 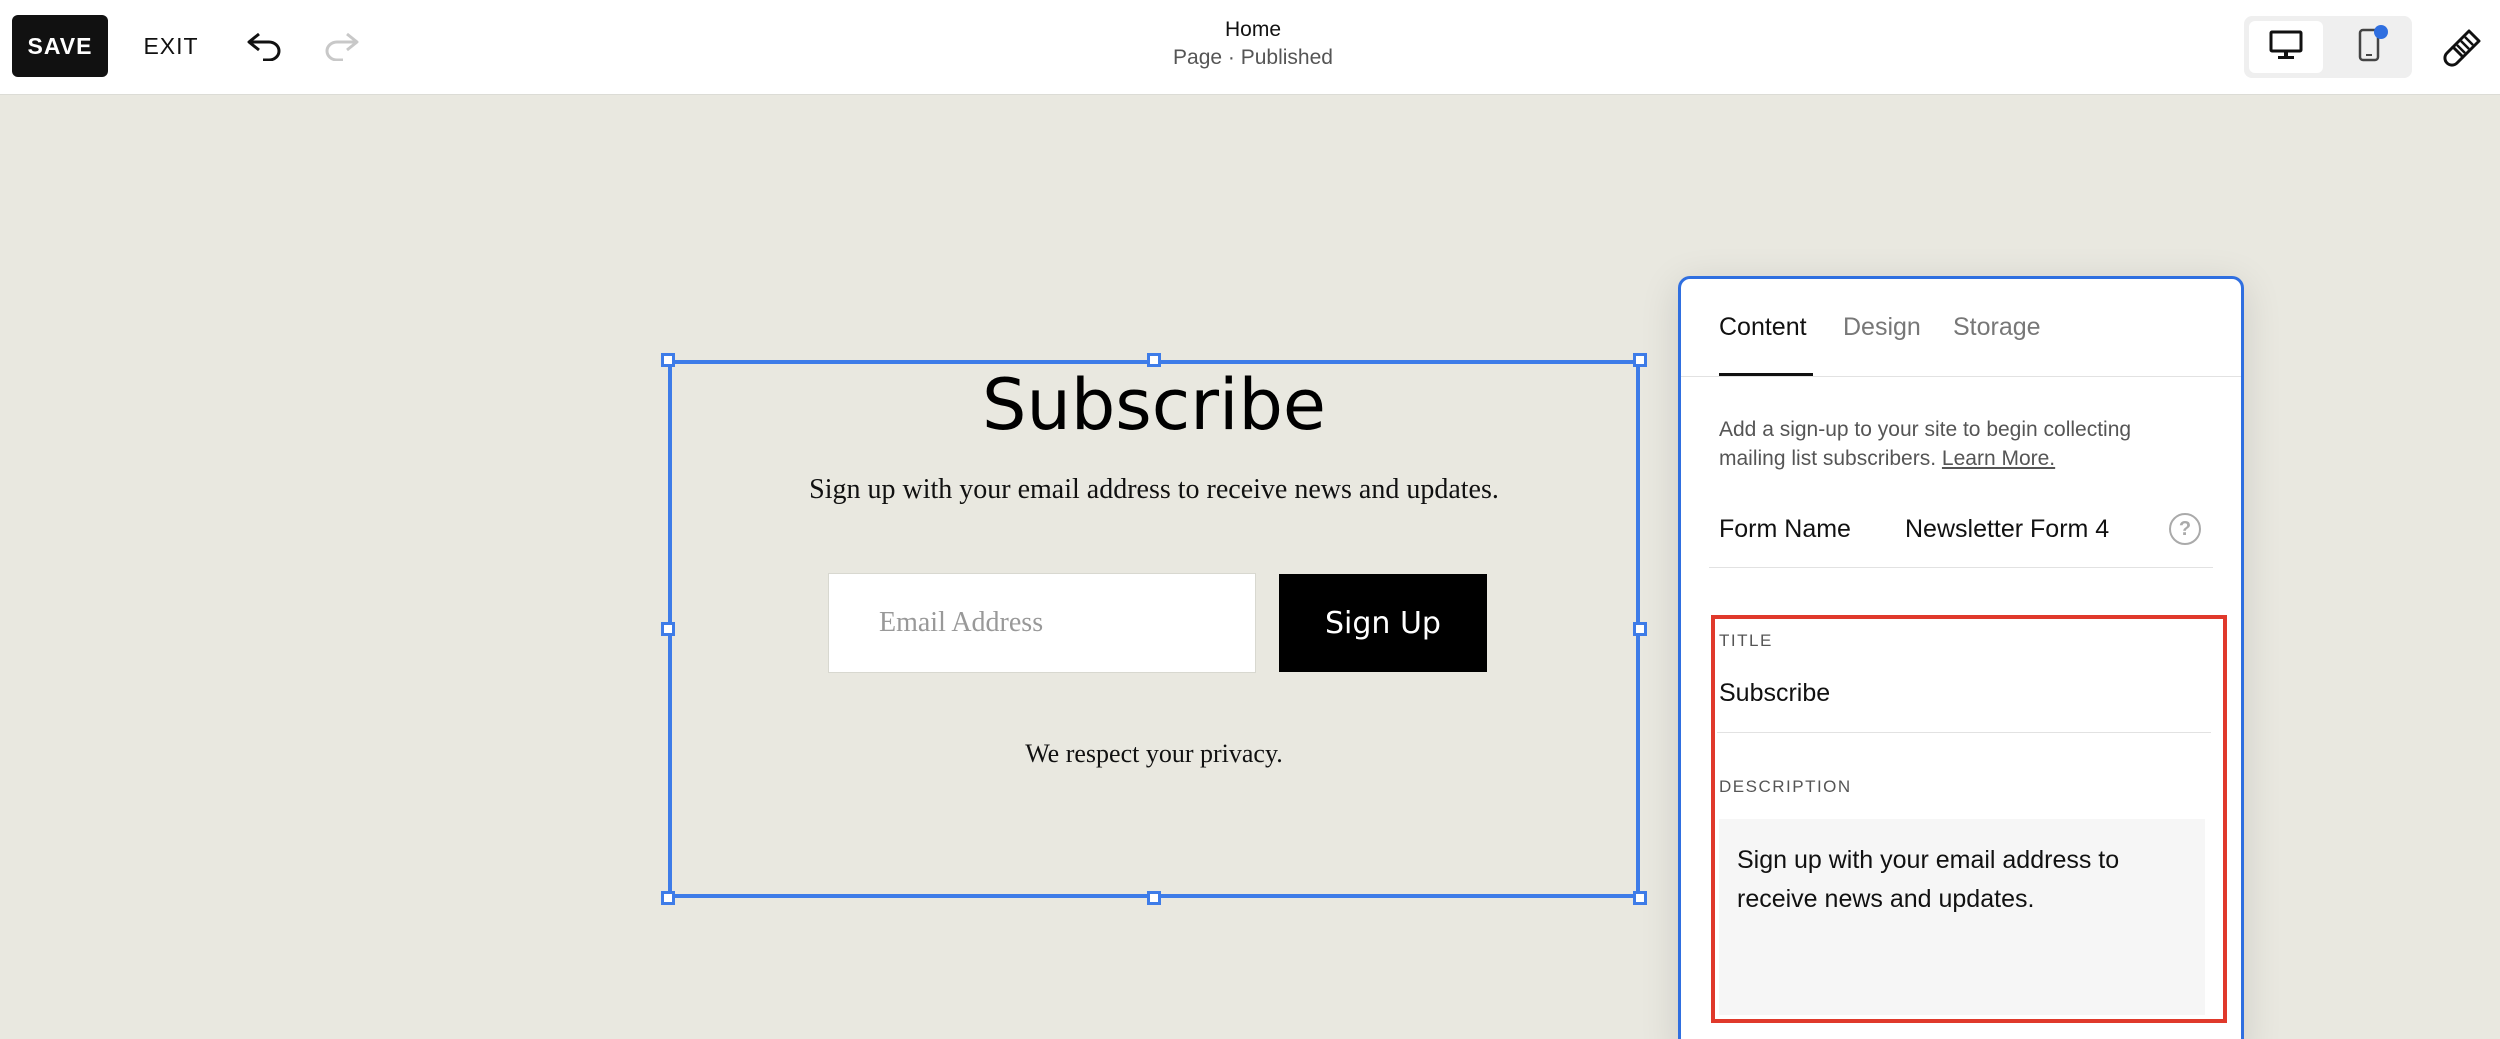 I want to click on description-field-label: DESCRIPTION, so click(x=1785, y=786).